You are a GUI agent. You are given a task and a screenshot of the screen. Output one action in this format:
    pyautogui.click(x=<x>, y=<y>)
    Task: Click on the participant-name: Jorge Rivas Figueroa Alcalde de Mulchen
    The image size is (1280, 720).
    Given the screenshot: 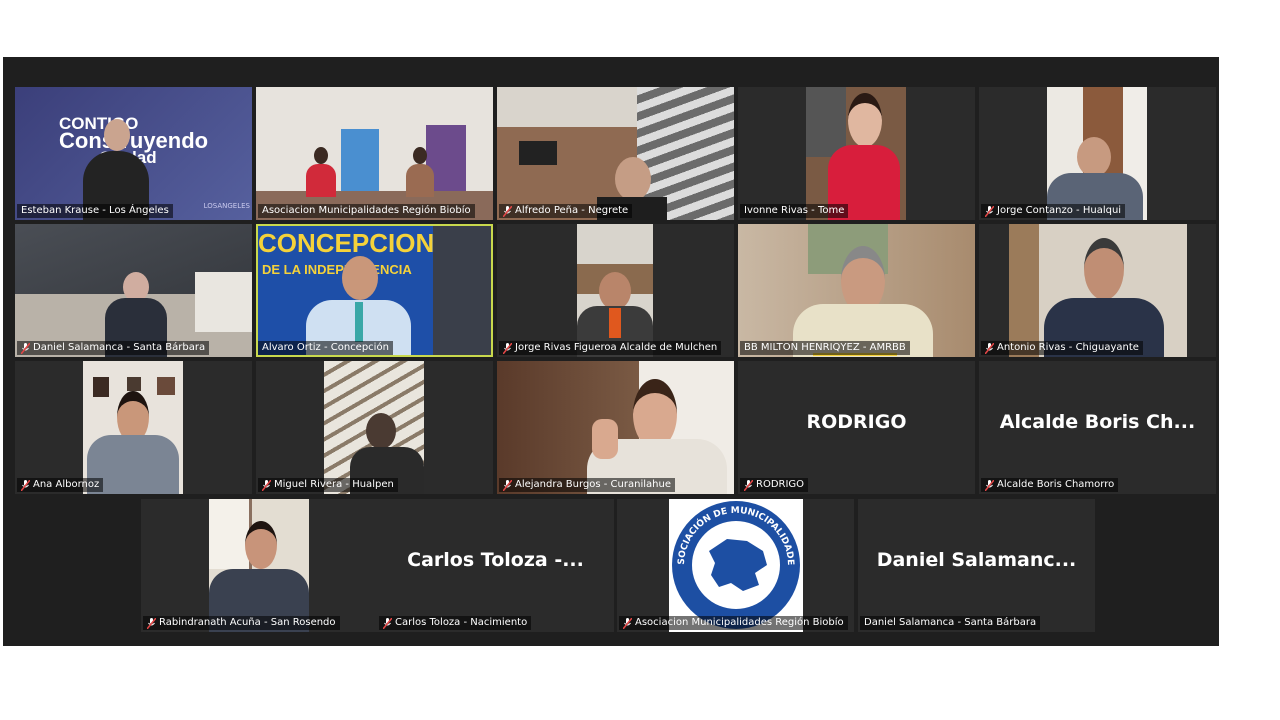 What is the action you would take?
    pyautogui.click(x=610, y=348)
    